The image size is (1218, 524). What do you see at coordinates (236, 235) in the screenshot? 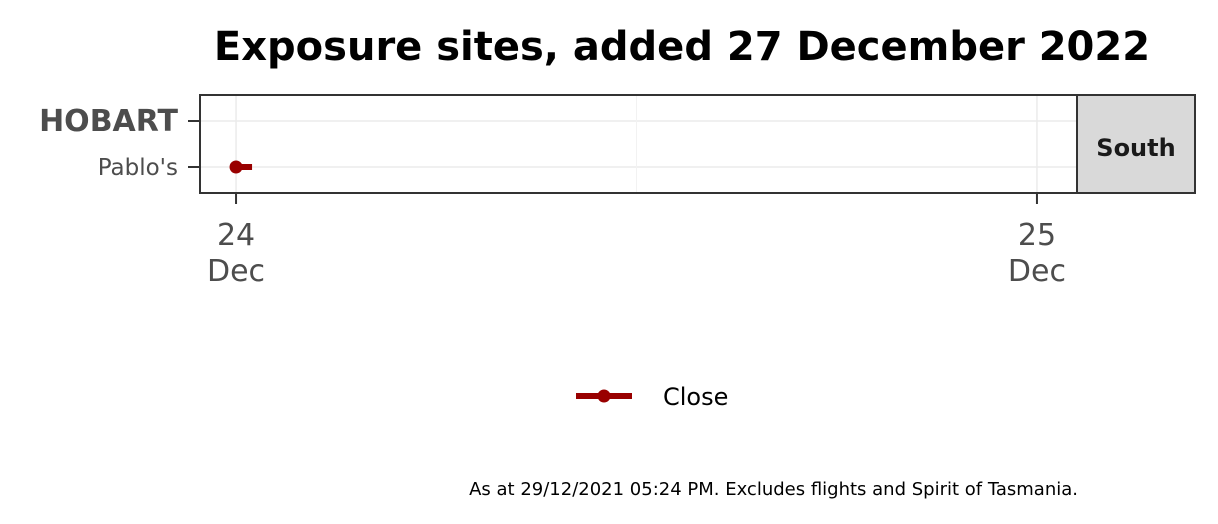
I see `x-tick-day-24: 24` at bounding box center [236, 235].